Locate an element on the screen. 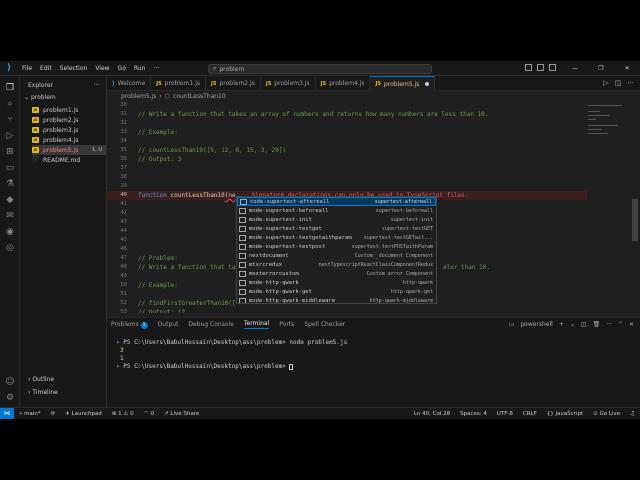  outline-section: › Outline is located at coordinates (41, 379).